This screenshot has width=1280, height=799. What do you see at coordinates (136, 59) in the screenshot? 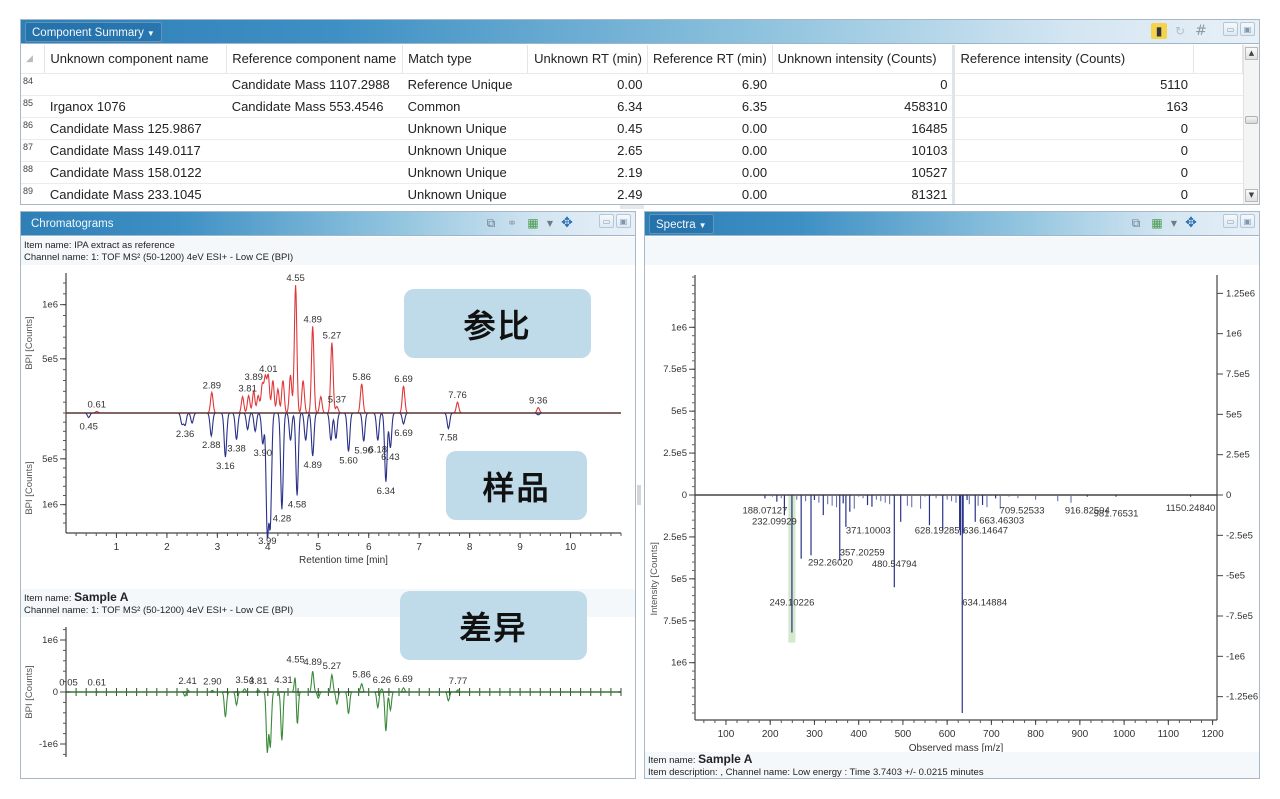
I see `column-header: Unknown component name` at bounding box center [136, 59].